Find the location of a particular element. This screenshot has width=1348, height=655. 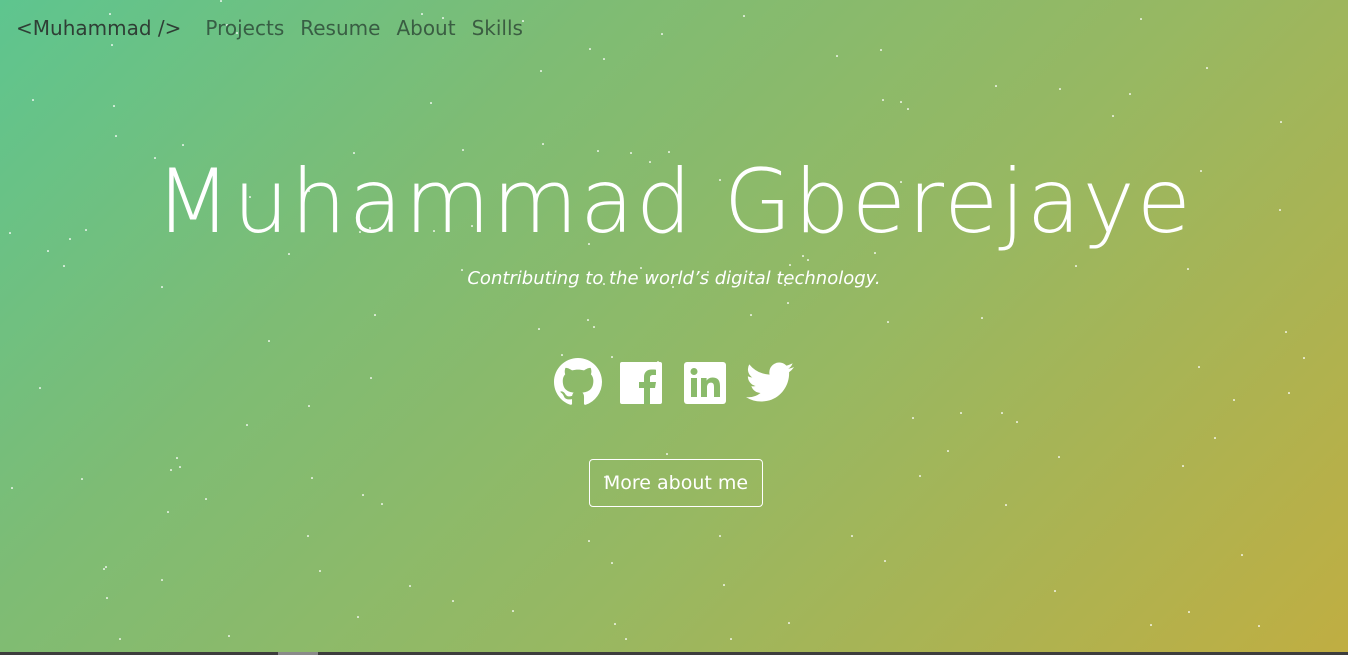

brand-logo: <Muhammad /> is located at coordinates (98, 28).